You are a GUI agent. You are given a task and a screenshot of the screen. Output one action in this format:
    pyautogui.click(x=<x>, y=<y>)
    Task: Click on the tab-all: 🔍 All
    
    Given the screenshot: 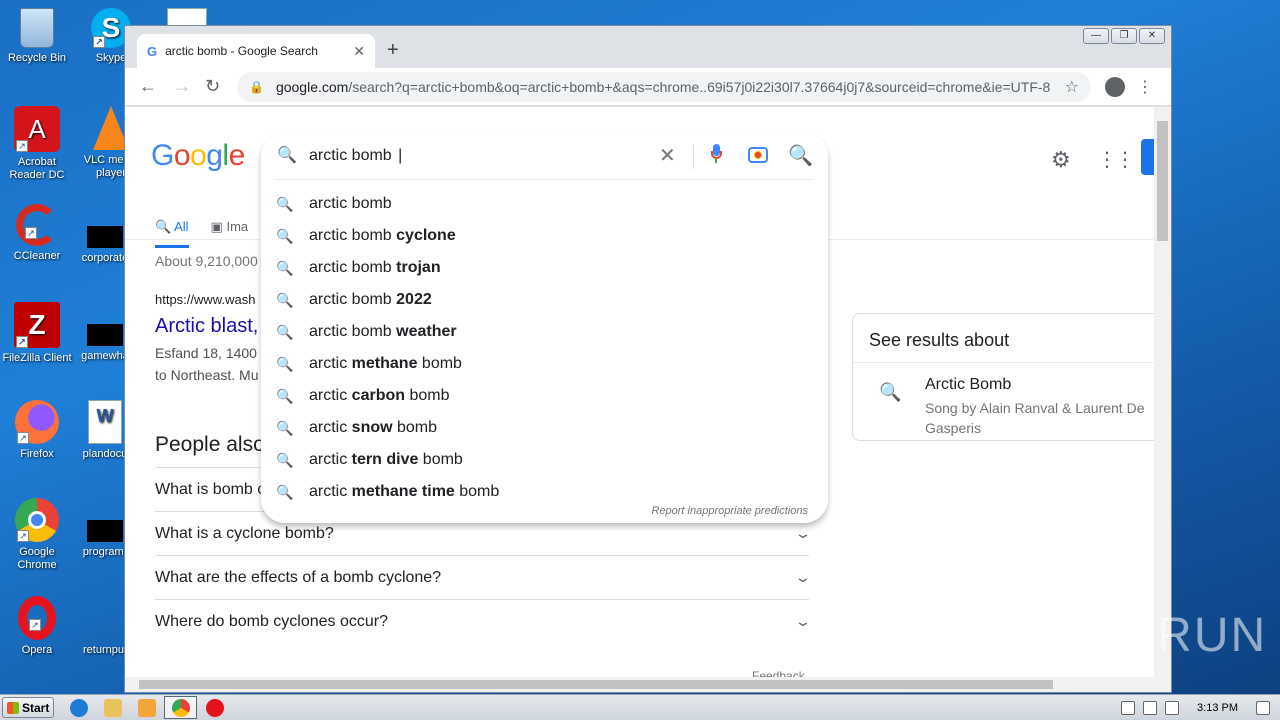 What is the action you would take?
    pyautogui.click(x=172, y=233)
    